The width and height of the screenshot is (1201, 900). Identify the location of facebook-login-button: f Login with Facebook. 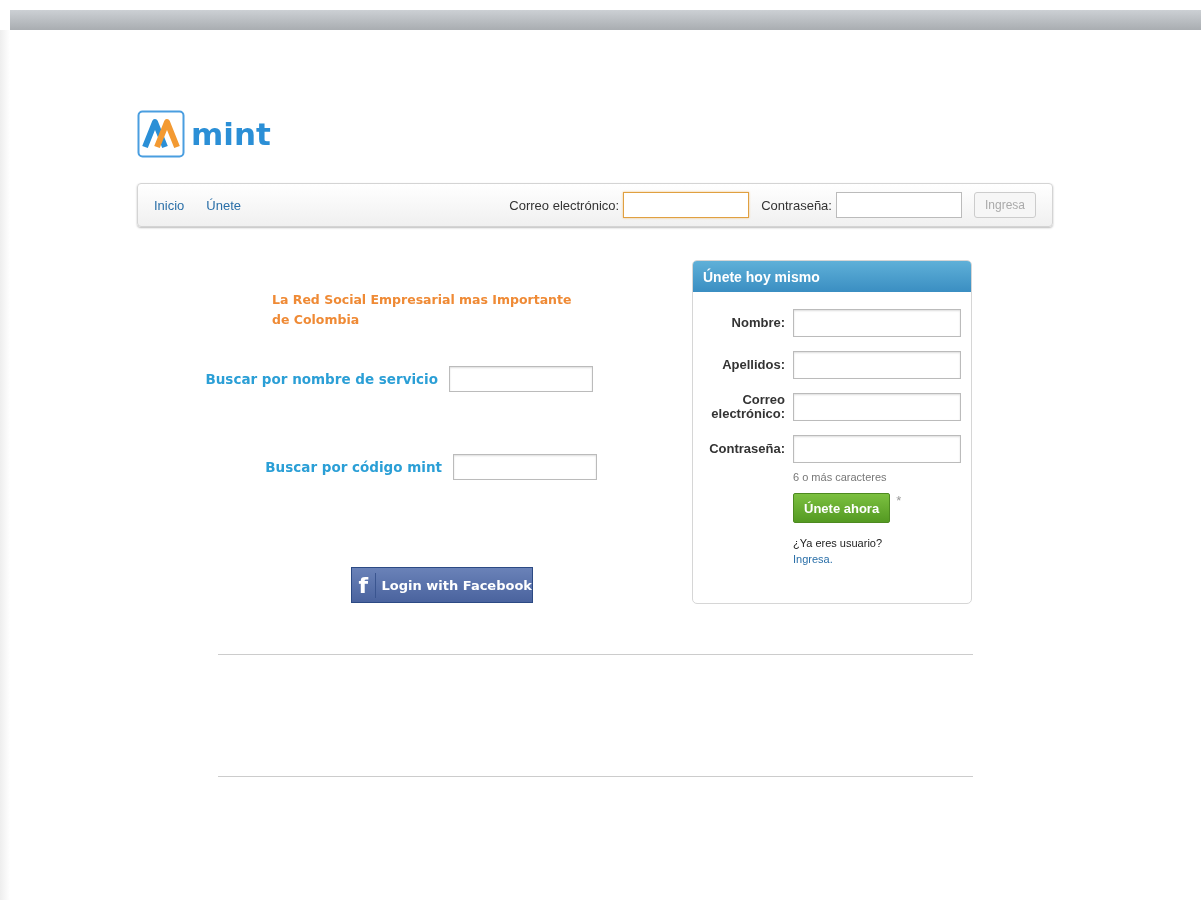
(442, 585).